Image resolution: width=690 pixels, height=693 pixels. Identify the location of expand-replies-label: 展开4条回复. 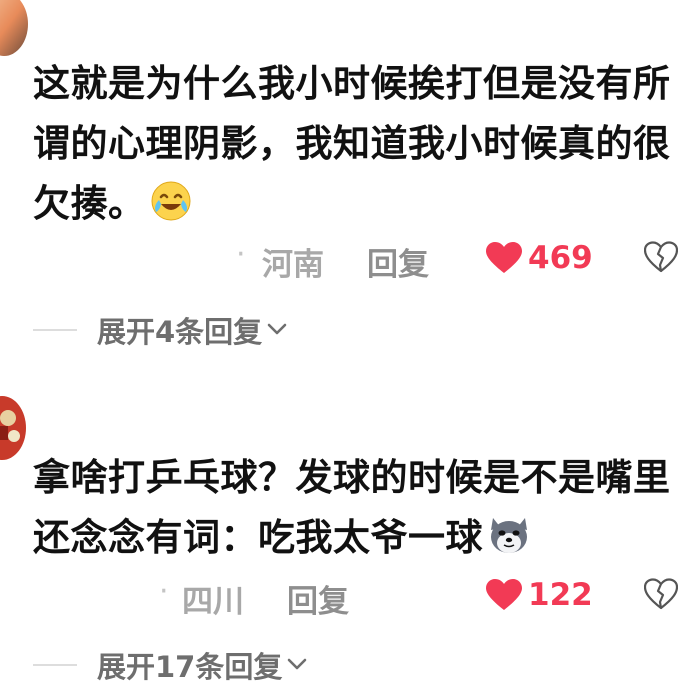
(180, 332).